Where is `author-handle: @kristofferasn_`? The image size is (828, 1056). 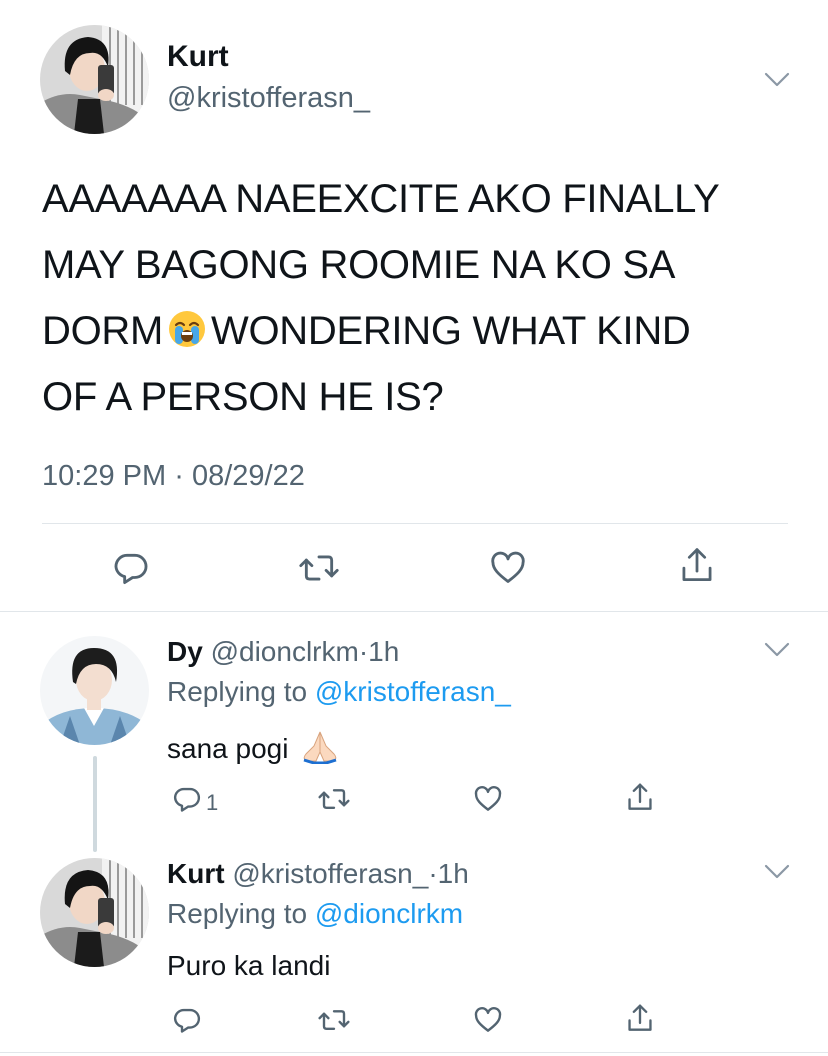
author-handle: @kristofferasn_ is located at coordinates (268, 98).